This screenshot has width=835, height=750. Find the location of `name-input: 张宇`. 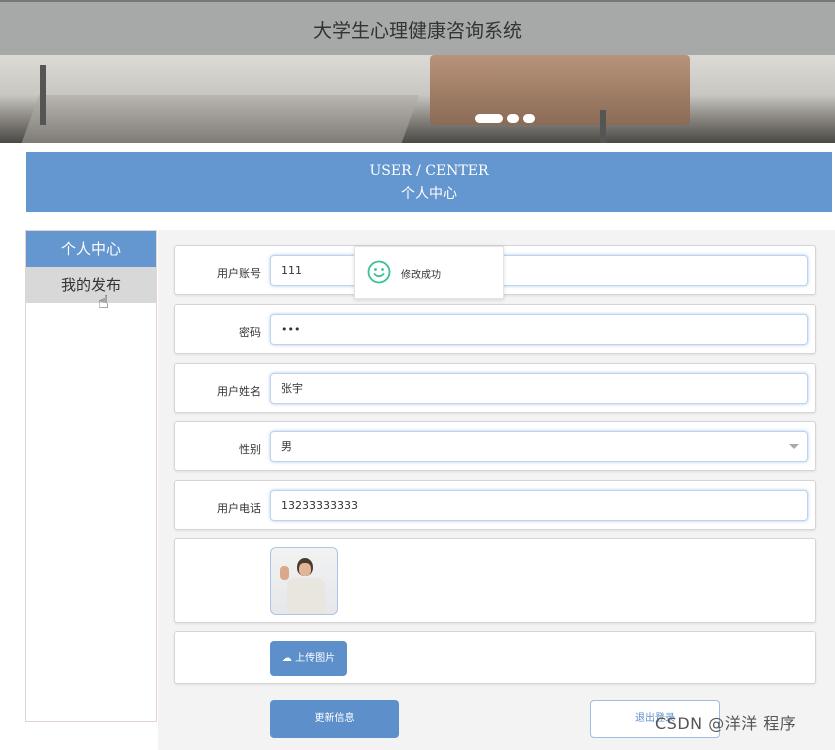

name-input: 张宇 is located at coordinates (539, 388).